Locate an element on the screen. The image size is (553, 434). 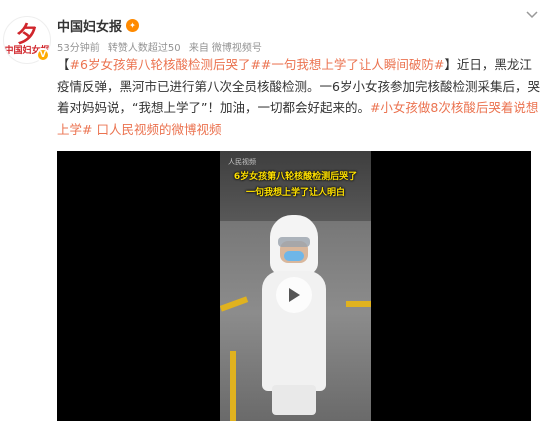
topic-link: #6岁女孩第八轮核酸检测后哭了# is located at coordinates (165, 64).